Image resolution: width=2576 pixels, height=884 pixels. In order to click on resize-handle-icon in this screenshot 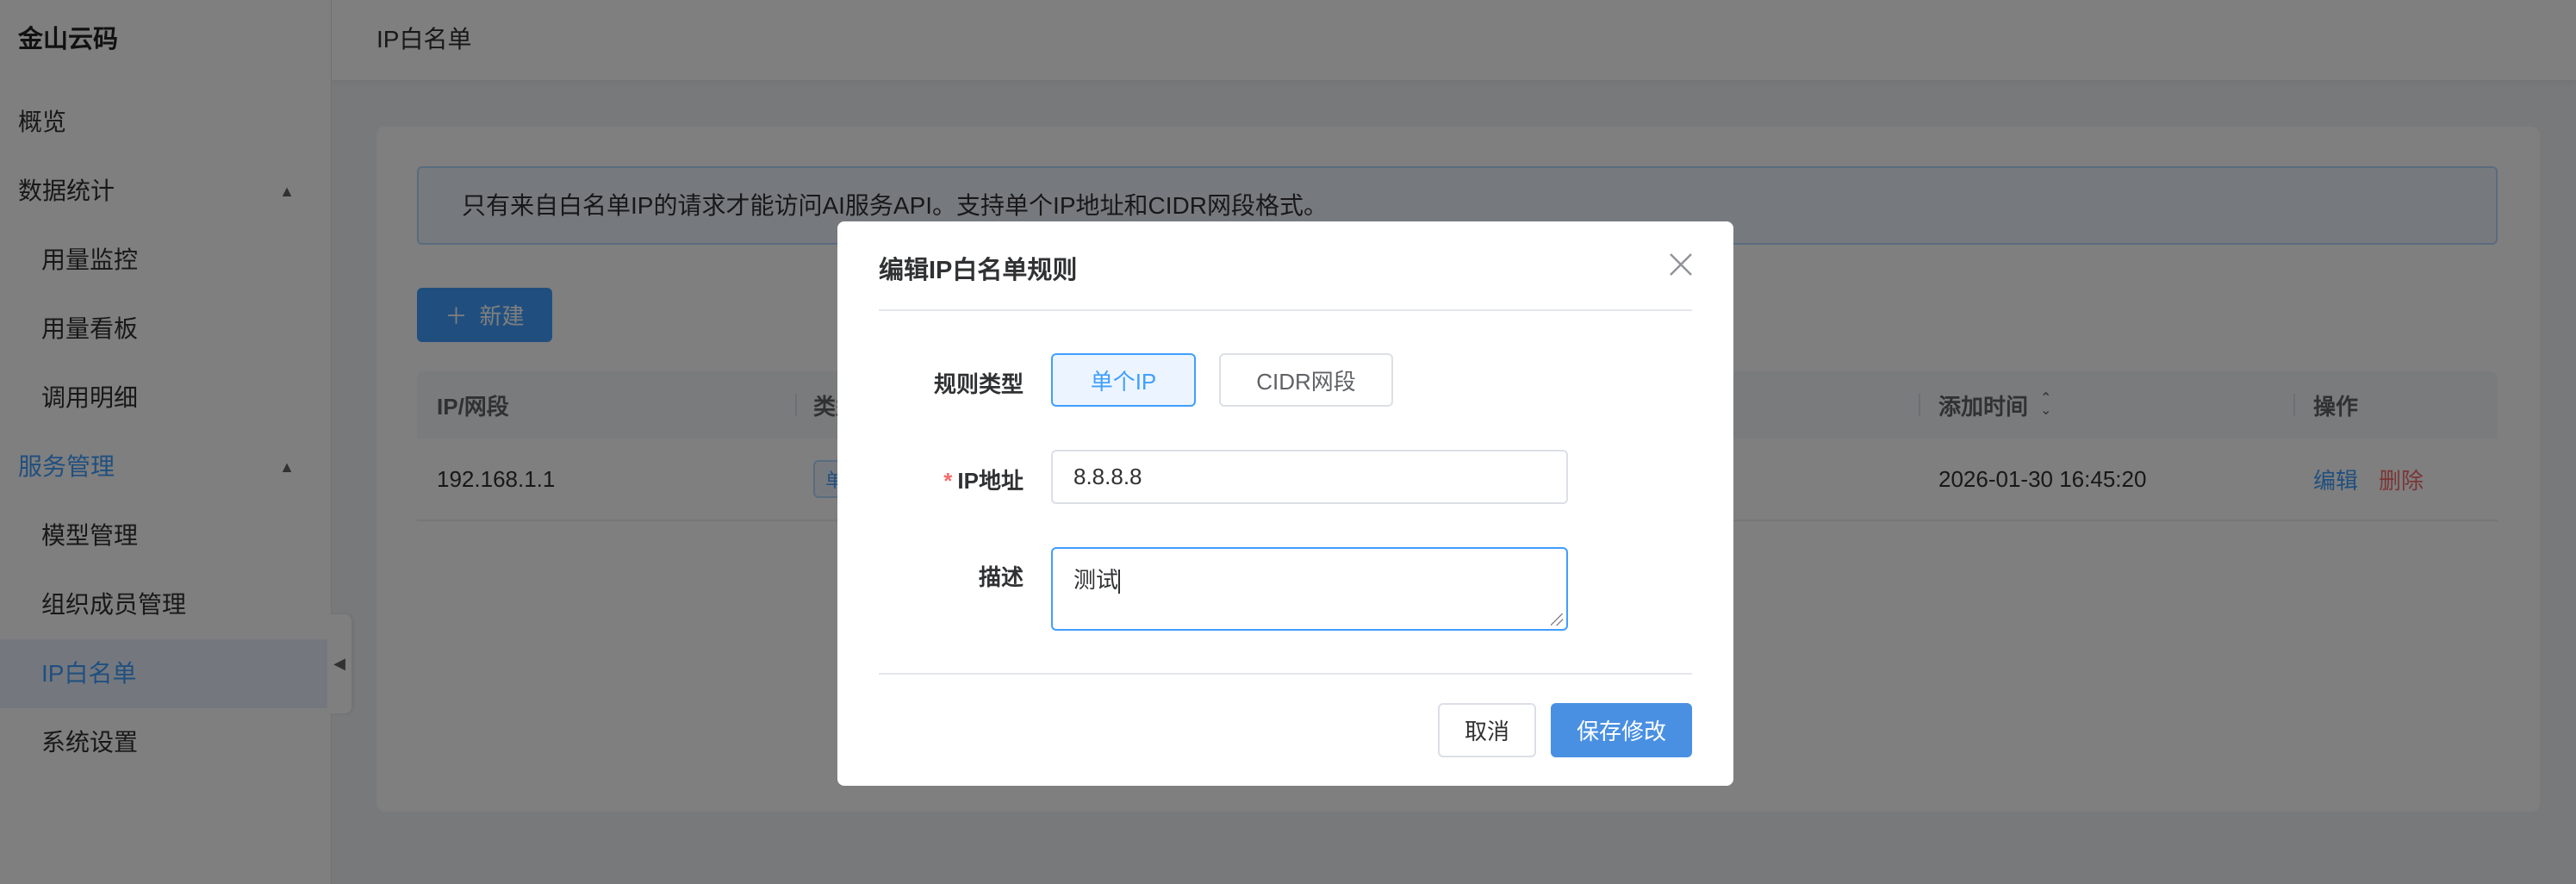, I will do `click(1557, 619)`.